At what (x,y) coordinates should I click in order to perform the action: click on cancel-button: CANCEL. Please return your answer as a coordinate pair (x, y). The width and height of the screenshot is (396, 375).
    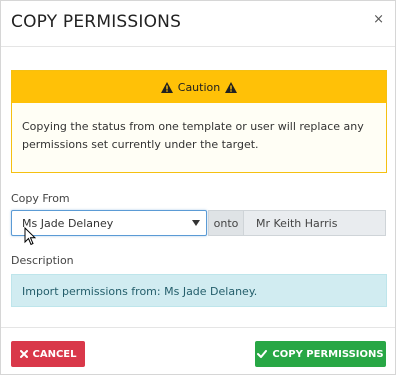
    Looking at the image, I should click on (48, 354).